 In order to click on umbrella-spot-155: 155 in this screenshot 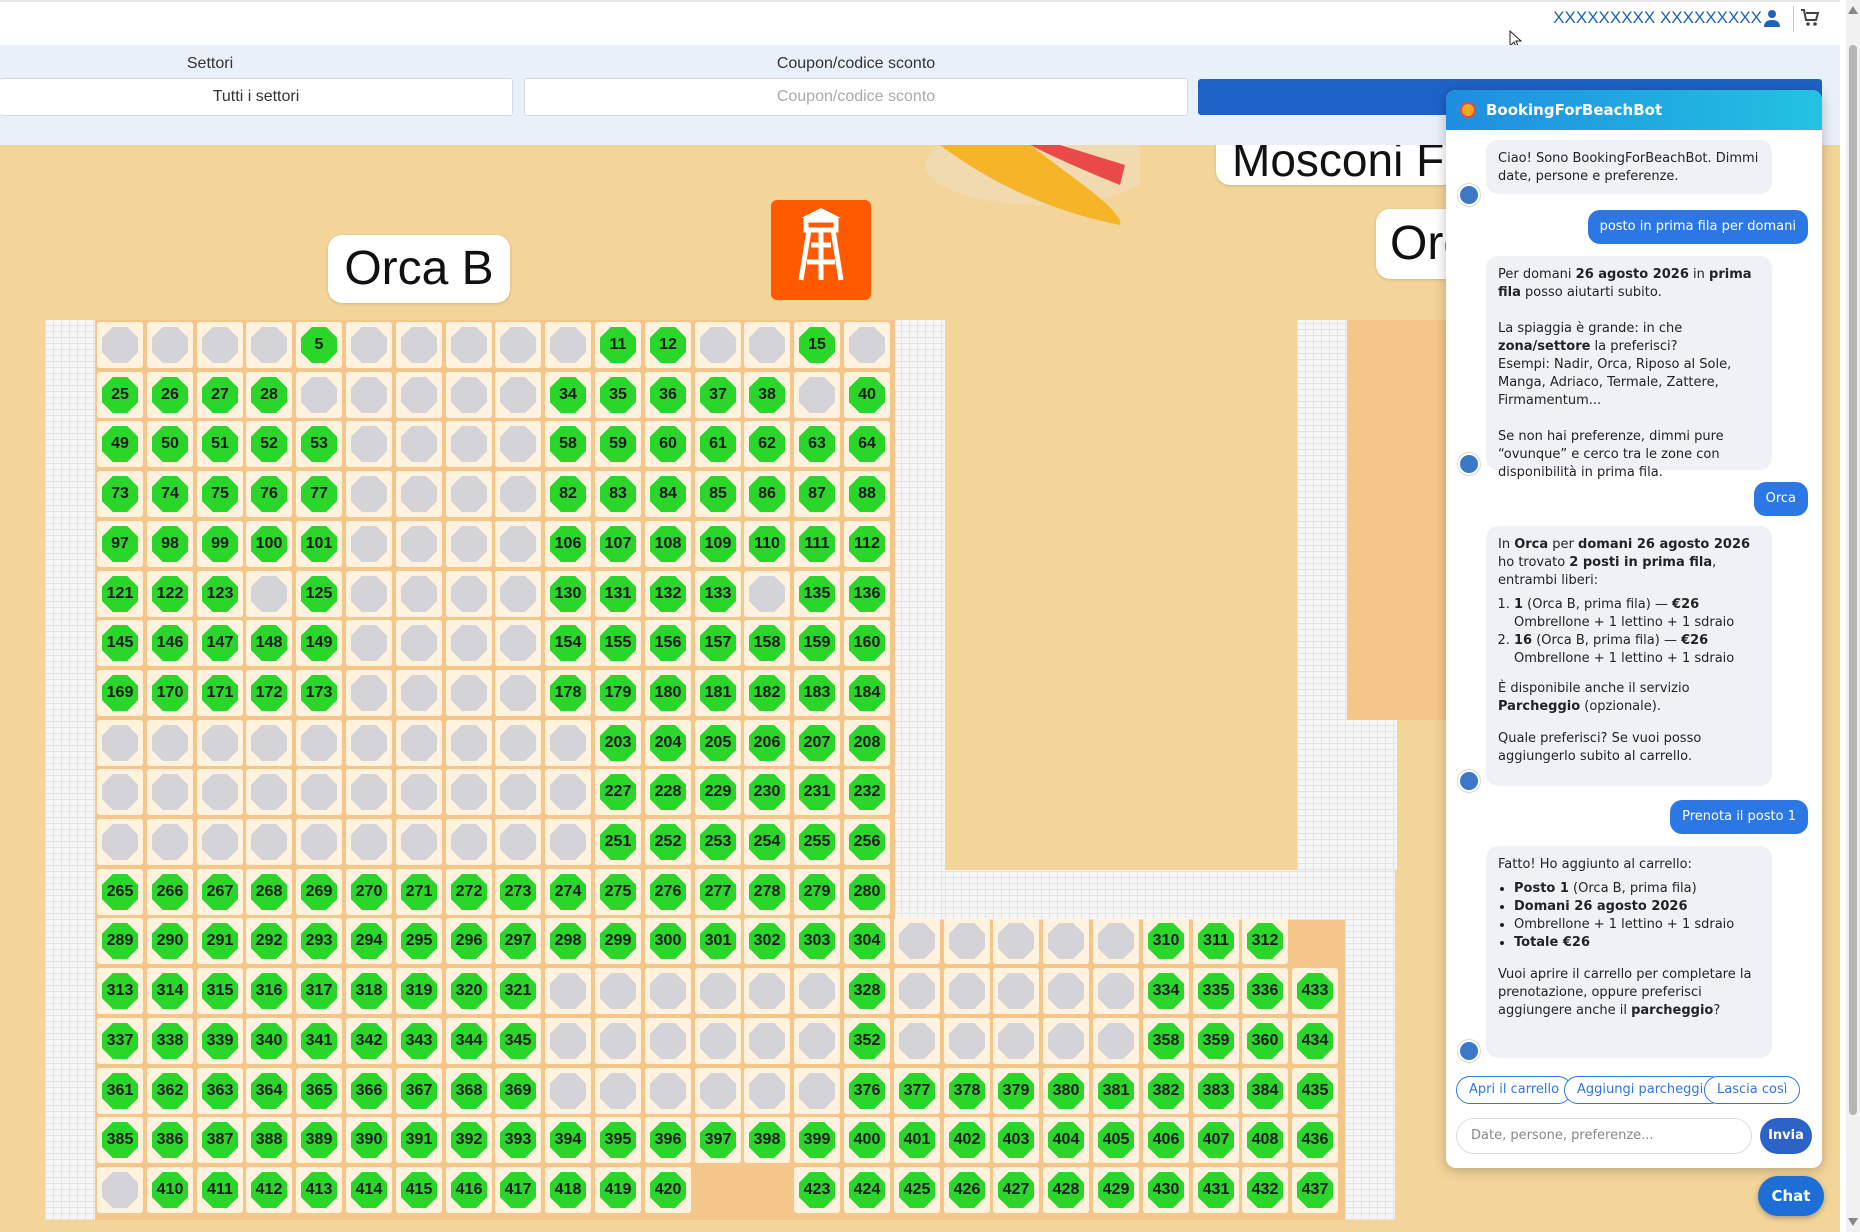, I will do `click(618, 643)`.